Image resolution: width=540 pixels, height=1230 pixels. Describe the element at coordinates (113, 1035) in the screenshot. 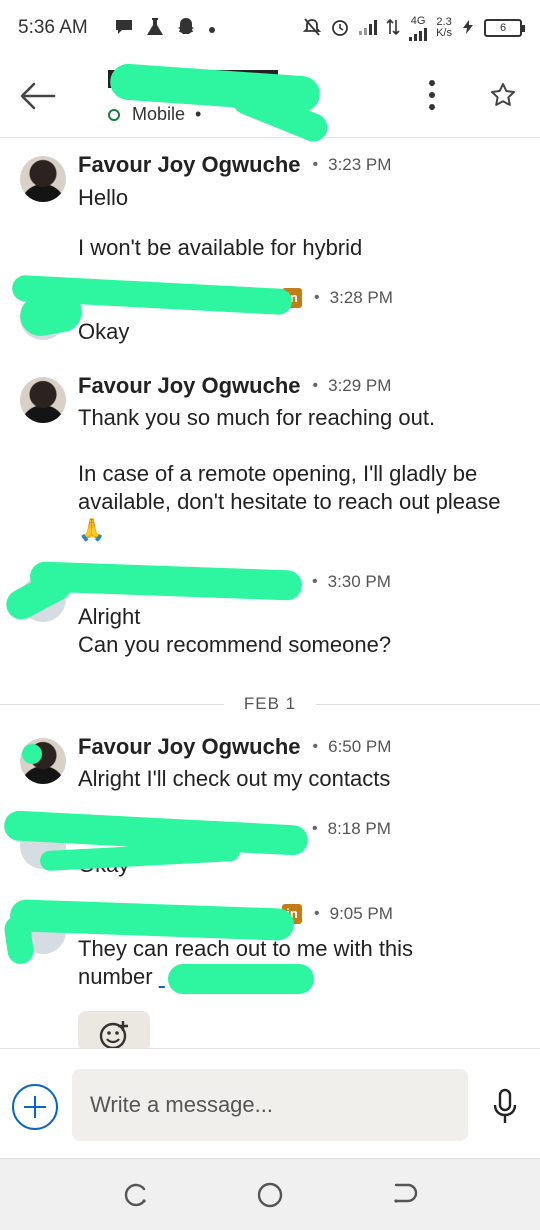

I see `emoji-add-icon` at that location.